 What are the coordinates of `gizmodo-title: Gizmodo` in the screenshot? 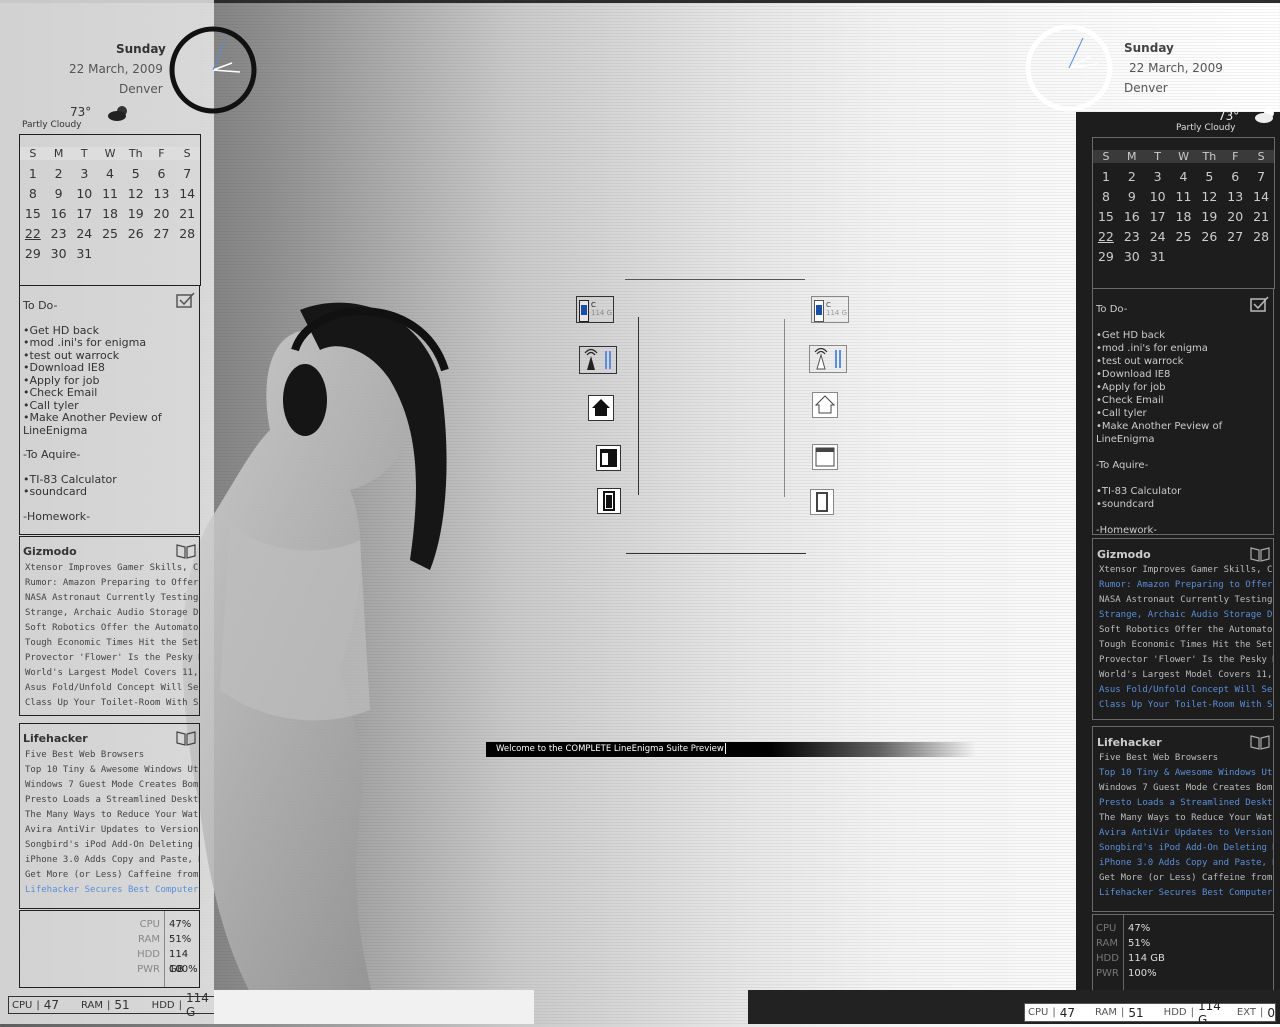 It's located at (1124, 554).